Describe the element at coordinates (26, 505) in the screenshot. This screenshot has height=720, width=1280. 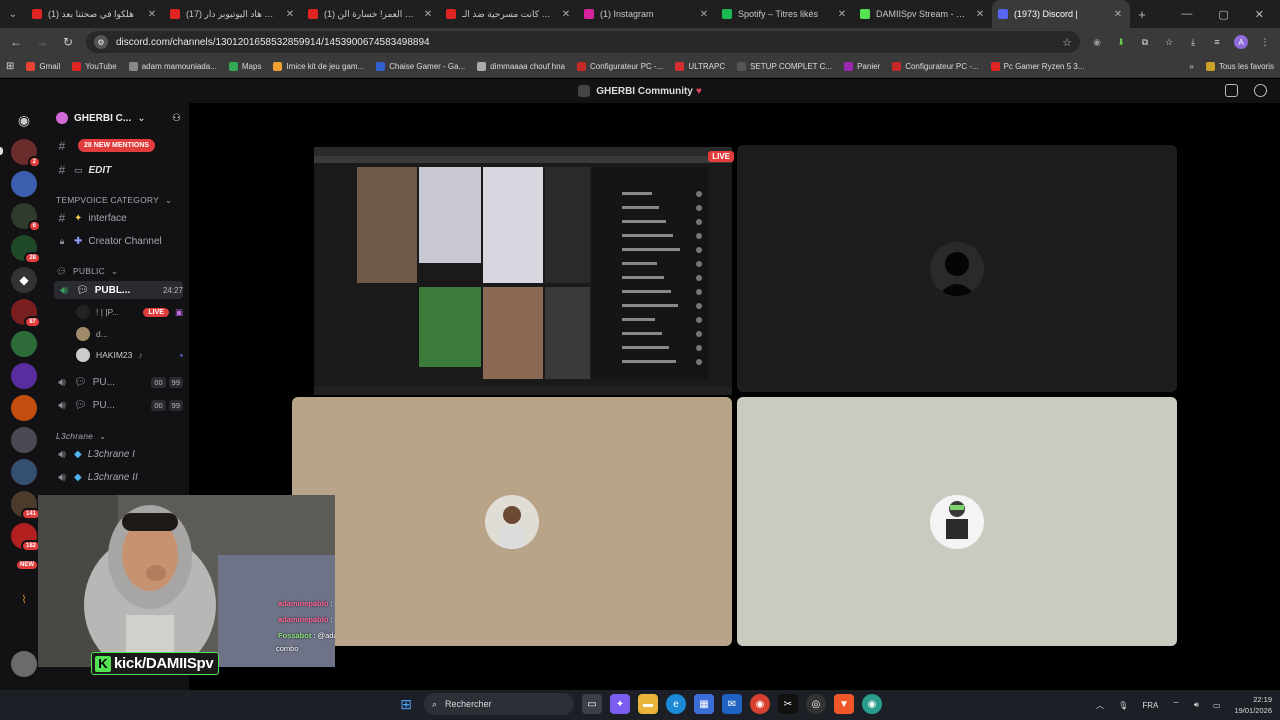
I see `server-icon-12: 141` at that location.